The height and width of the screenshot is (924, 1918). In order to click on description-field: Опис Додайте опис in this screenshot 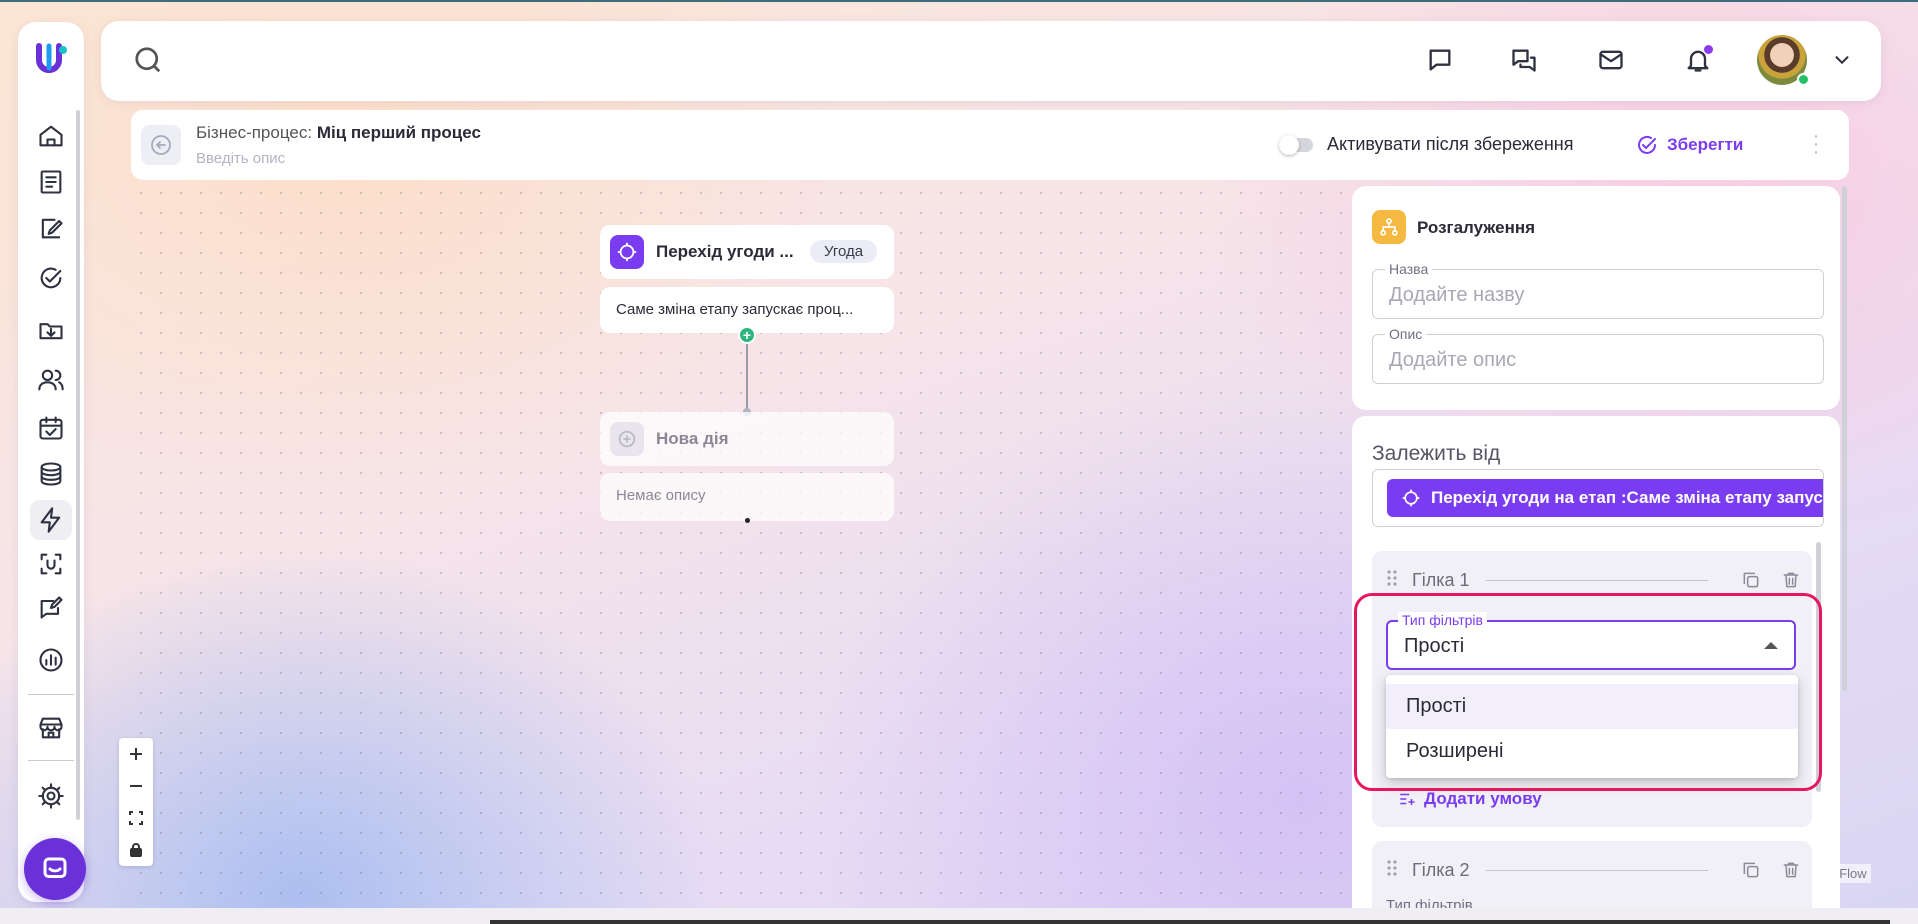, I will do `click(1598, 355)`.